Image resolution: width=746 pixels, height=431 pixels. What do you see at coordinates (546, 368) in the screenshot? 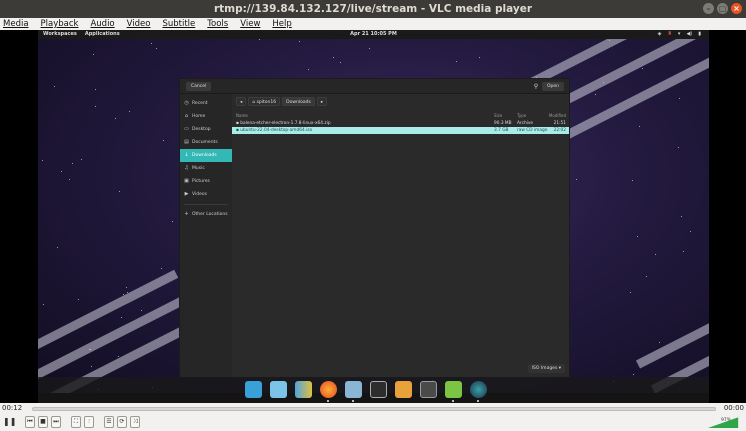
I see `file-filter-dropdown: ISO Images ▾` at bounding box center [546, 368].